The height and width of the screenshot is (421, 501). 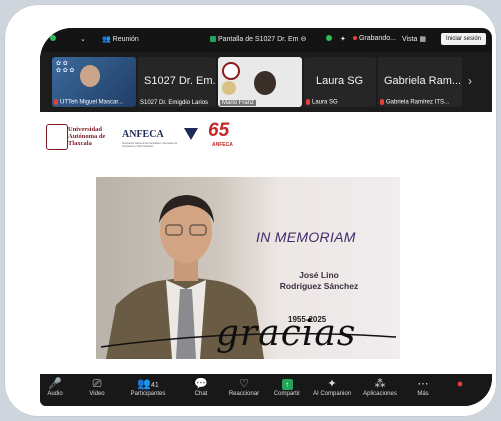 I want to click on meeting-menu: 👥 Reunión, so click(x=120, y=39).